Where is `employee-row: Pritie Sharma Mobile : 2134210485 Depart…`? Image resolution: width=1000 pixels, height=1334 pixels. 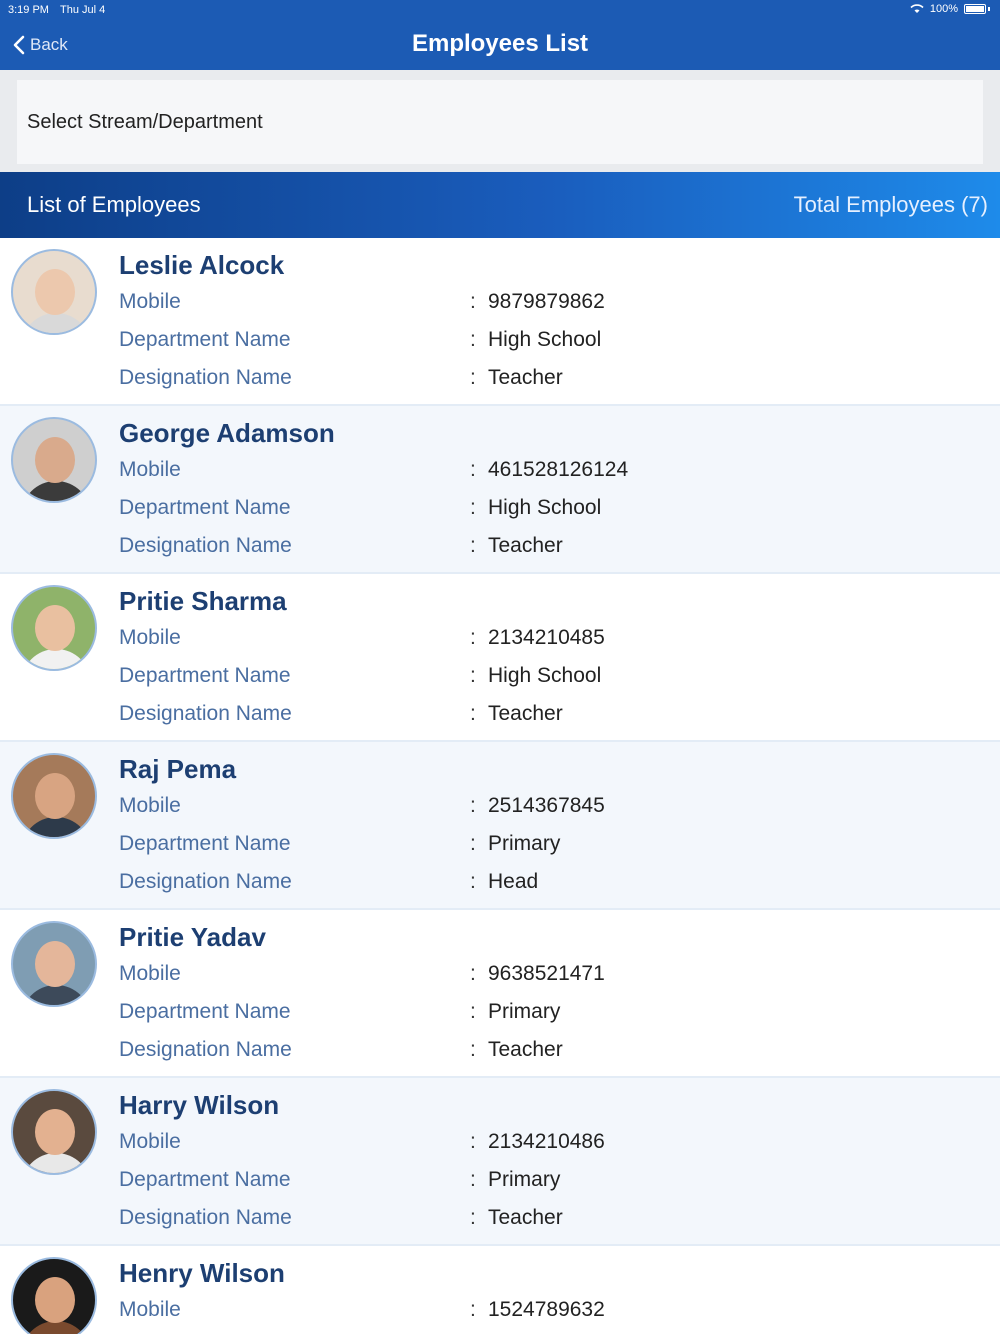
employee-row: Pritie Sharma Mobile : 2134210485 Depart… is located at coordinates (500, 658).